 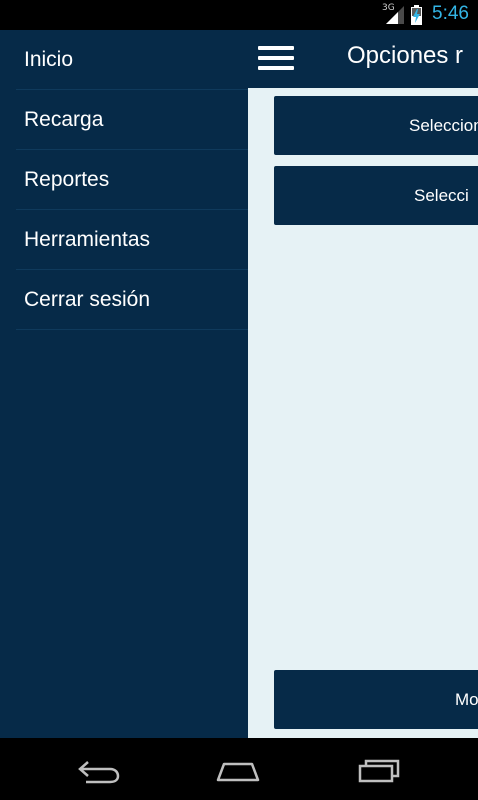 What do you see at coordinates (276, 59) in the screenshot?
I see `hamburger-menu-icon` at bounding box center [276, 59].